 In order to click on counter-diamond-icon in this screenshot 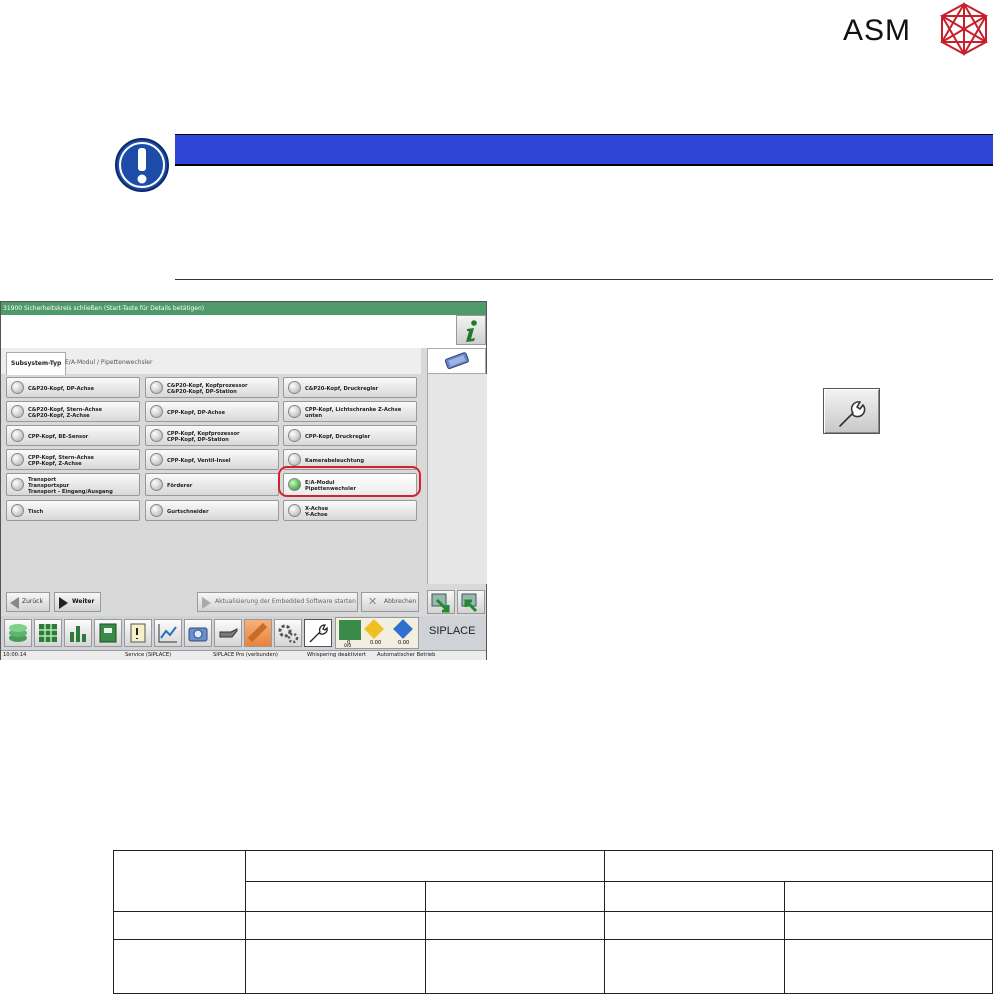, I will do `click(374, 629)`.